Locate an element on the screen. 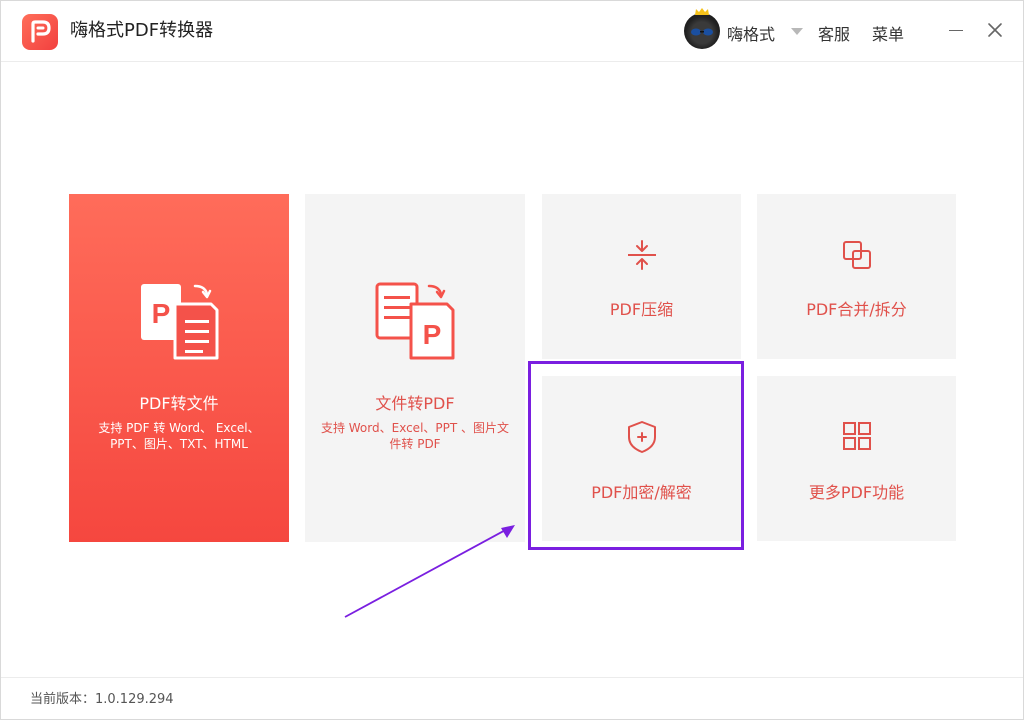 Image resolution: width=1024 pixels, height=720 pixels. pdf-to-file-label: PDF转文件 is located at coordinates (179, 403).